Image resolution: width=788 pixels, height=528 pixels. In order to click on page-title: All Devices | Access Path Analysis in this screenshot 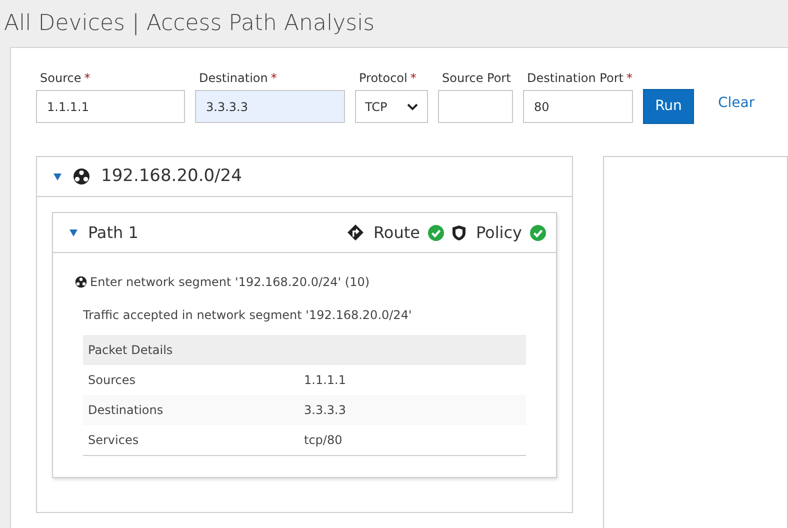, I will do `click(189, 24)`.